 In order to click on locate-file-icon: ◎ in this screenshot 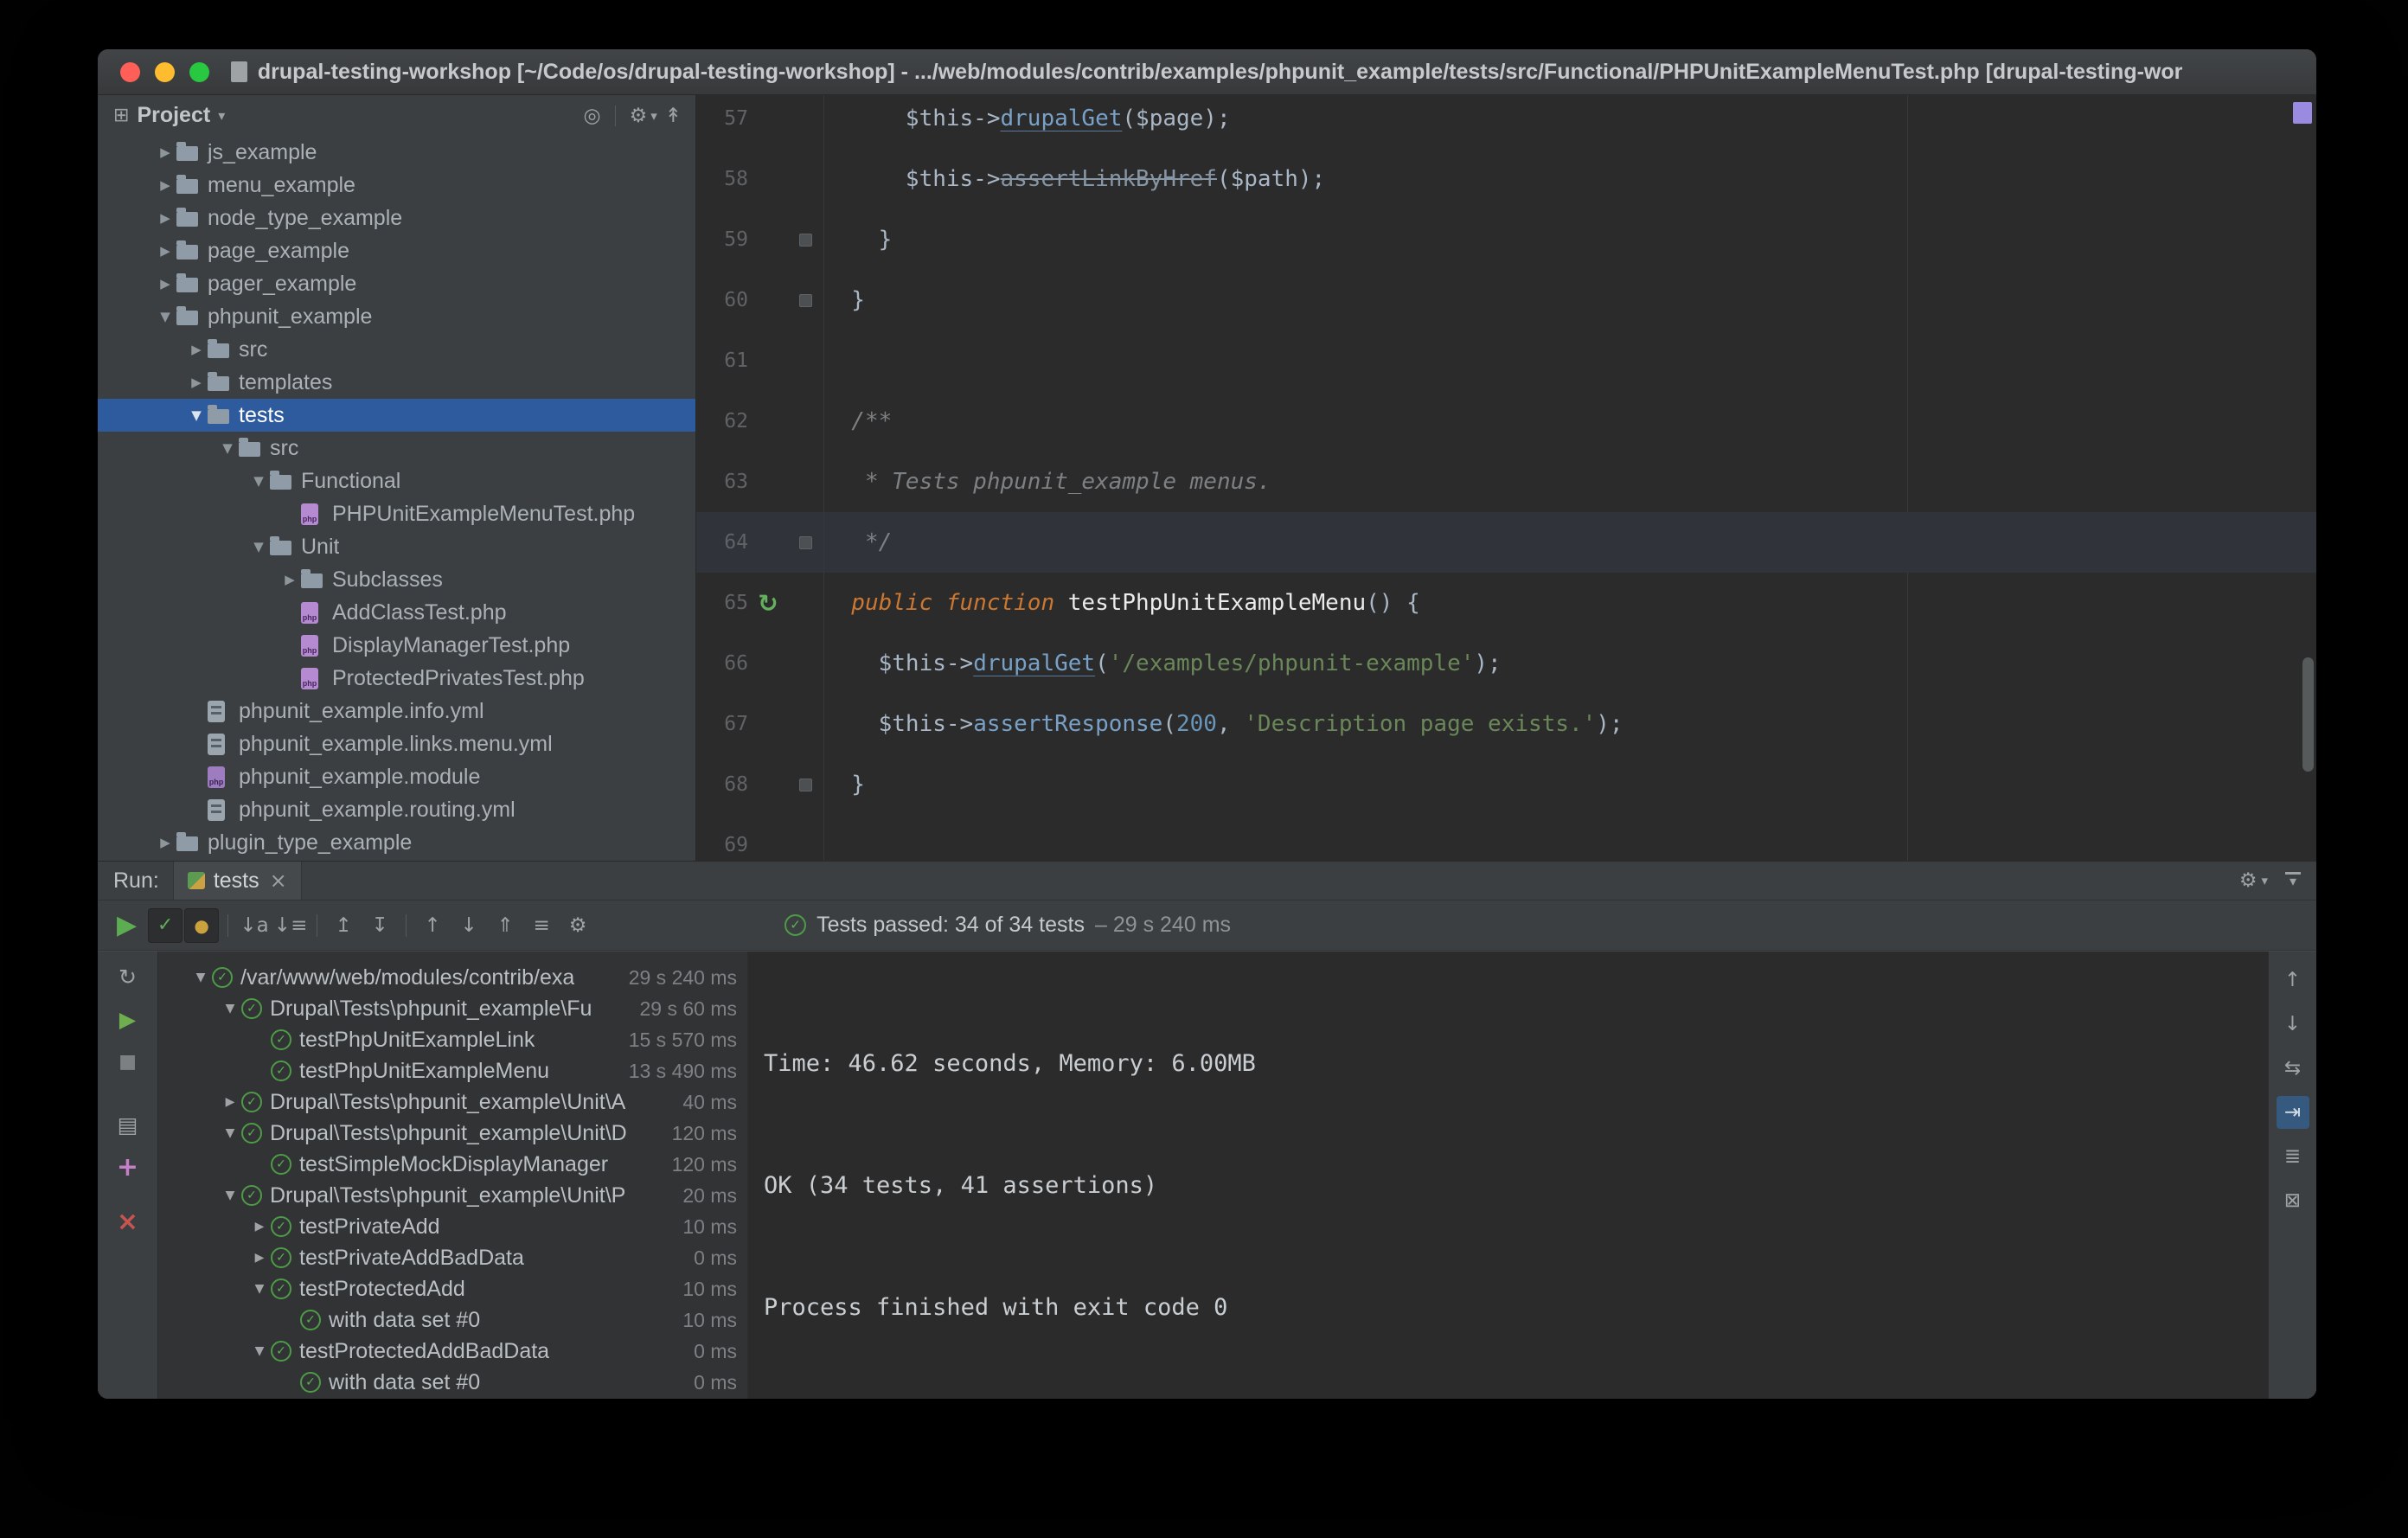, I will do `click(591, 116)`.